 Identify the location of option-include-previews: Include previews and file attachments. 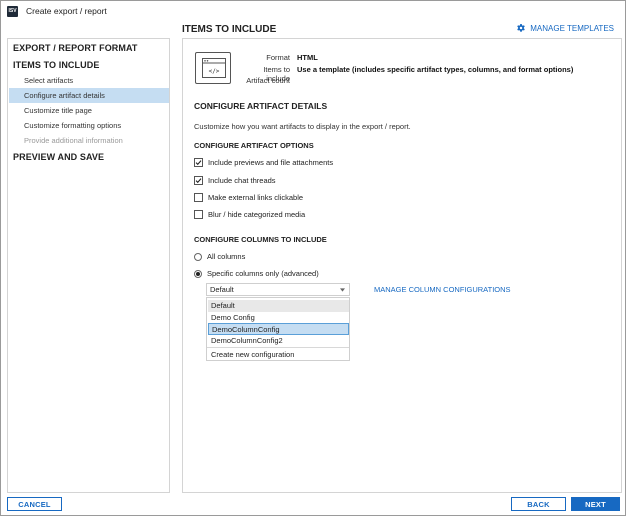
(263, 162).